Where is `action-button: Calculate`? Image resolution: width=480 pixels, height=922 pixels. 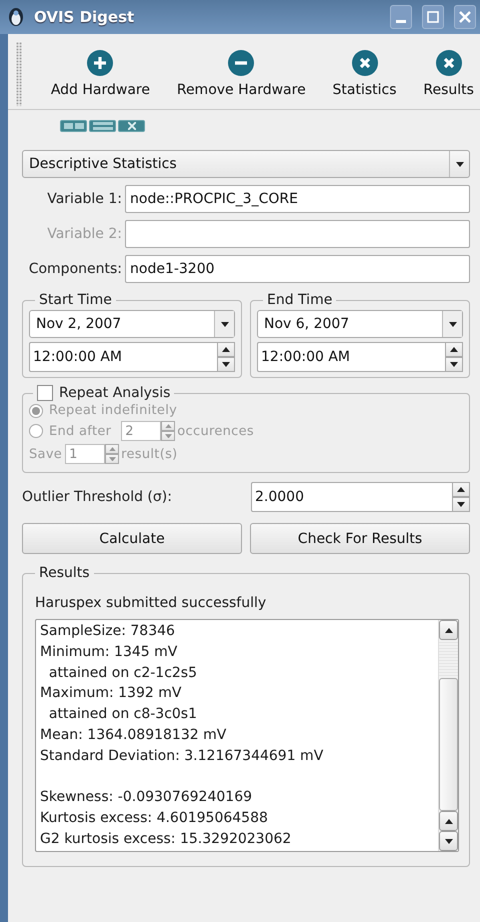 action-button: Calculate is located at coordinates (132, 538).